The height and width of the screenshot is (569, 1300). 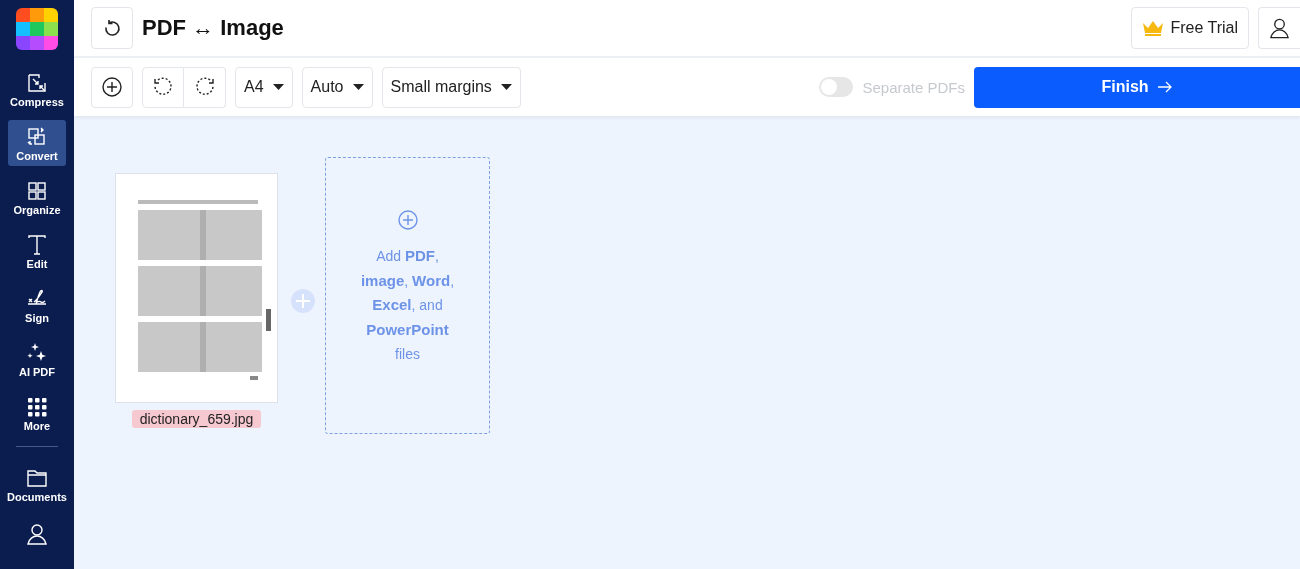 I want to click on rotate-left-icon, so click(x=163, y=87).